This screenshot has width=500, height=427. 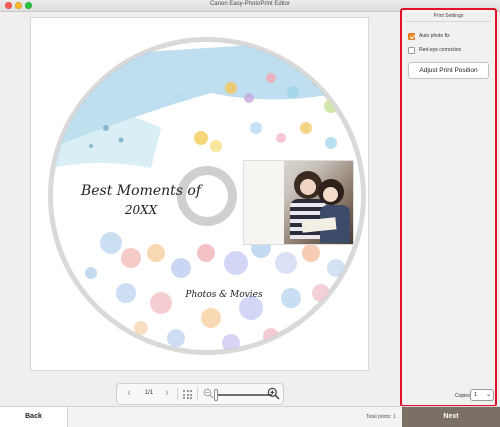 I want to click on next-button: Next, so click(x=451, y=417).